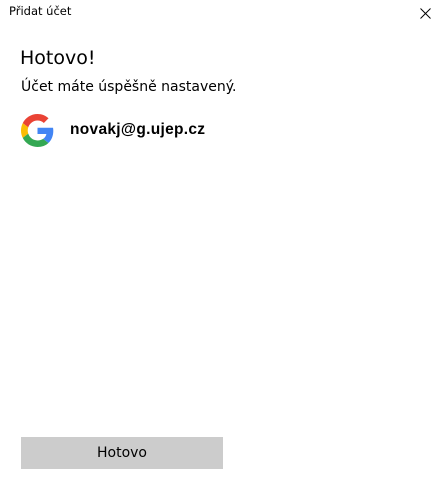 This screenshot has height=477, width=442. Describe the element at coordinates (58, 58) in the screenshot. I see `page-title: Hotovo!` at that location.